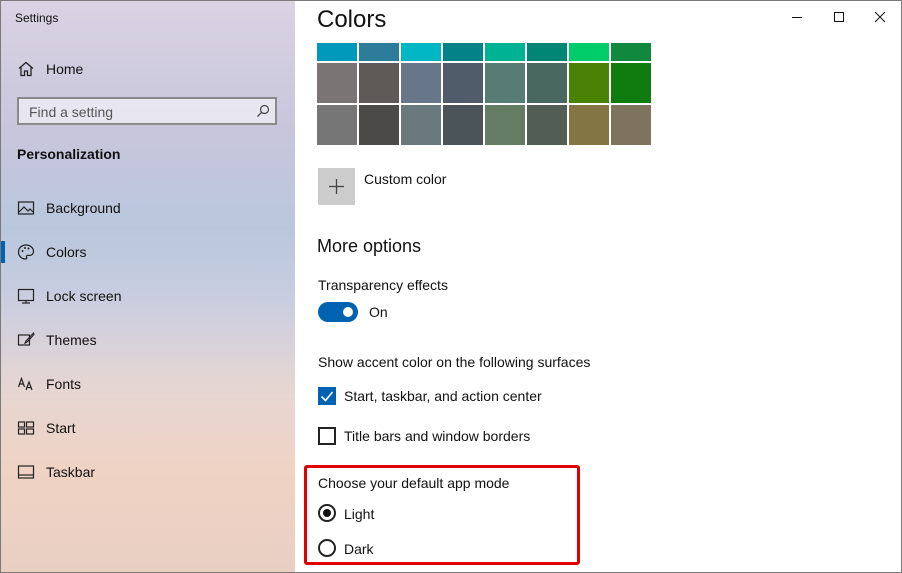 This screenshot has height=573, width=902. What do you see at coordinates (352, 19) in the screenshot?
I see `page-title: Colors` at bounding box center [352, 19].